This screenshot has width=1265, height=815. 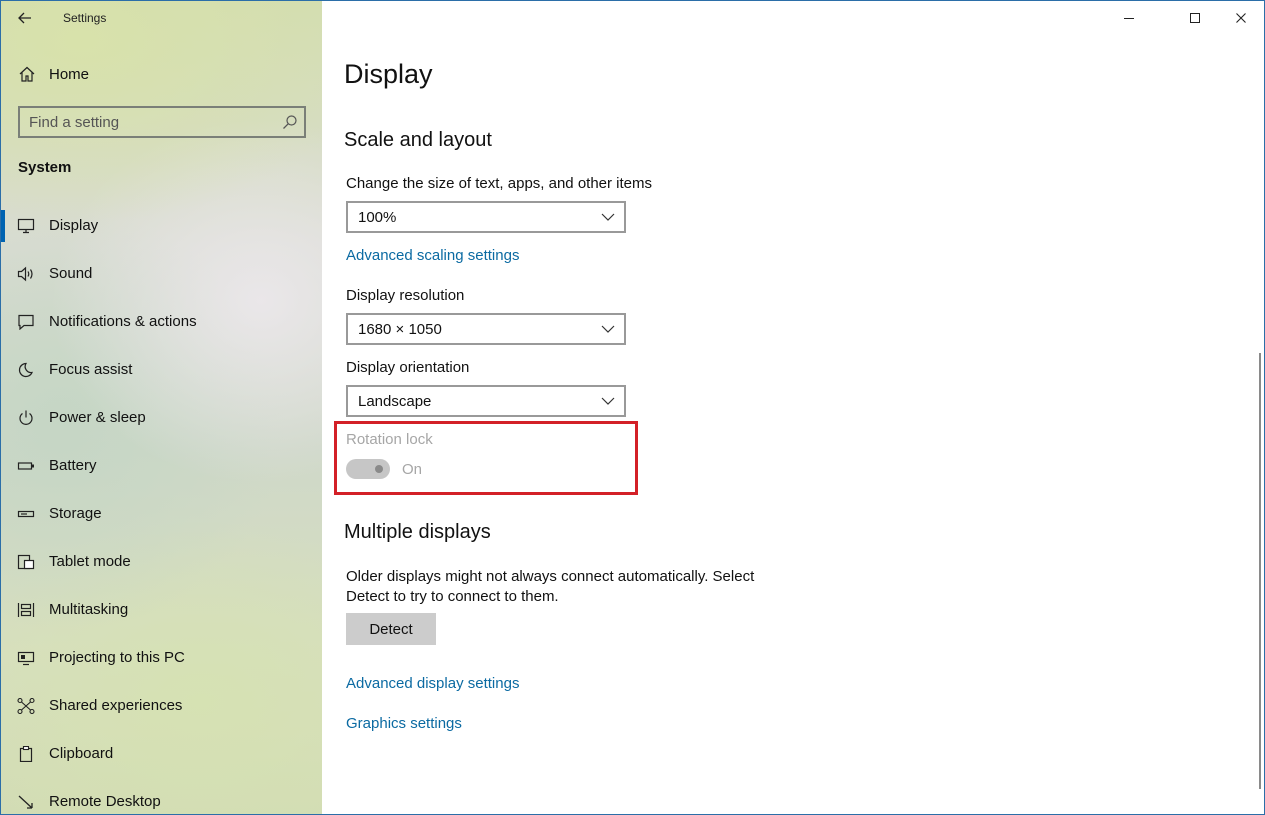 I want to click on search-box, so click(x=162, y=122).